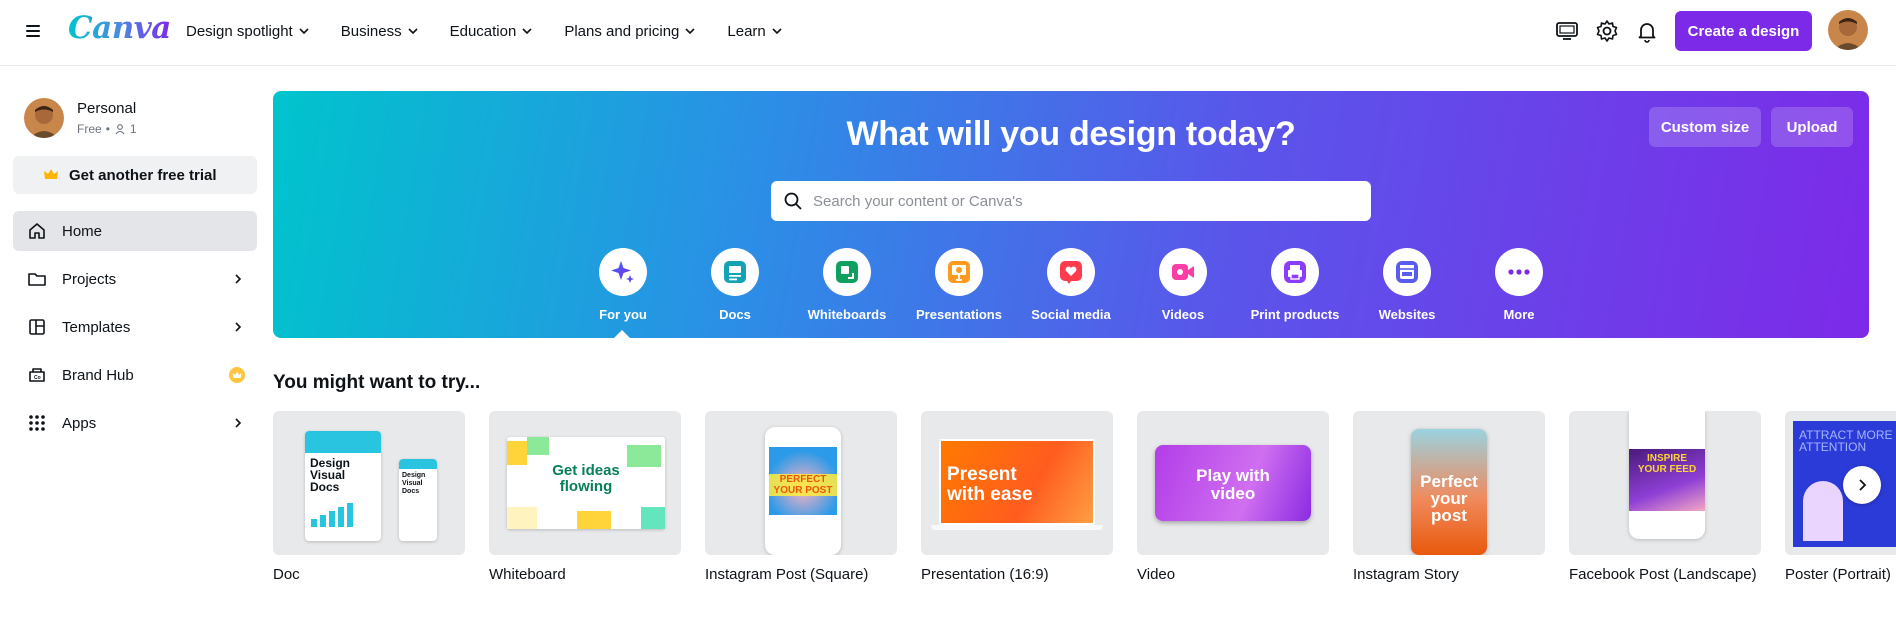 The image size is (1896, 633). I want to click on avatar, so click(1848, 30).